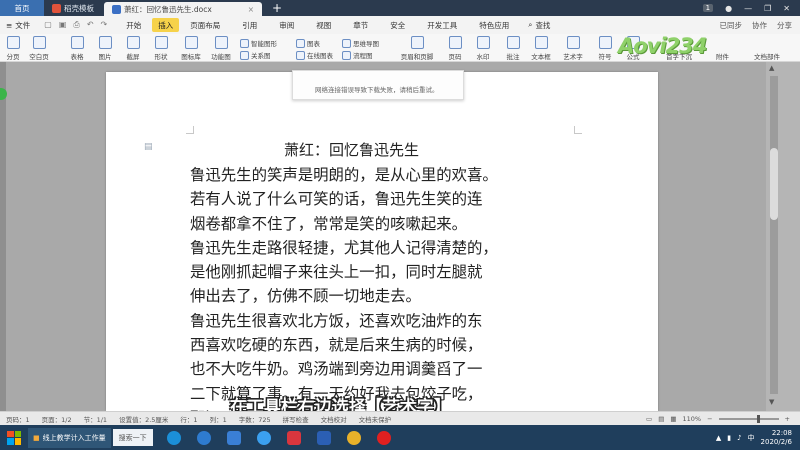 The width and height of the screenshot is (800, 450). I want to click on ribbon-textbox: 文本框, so click(541, 47).